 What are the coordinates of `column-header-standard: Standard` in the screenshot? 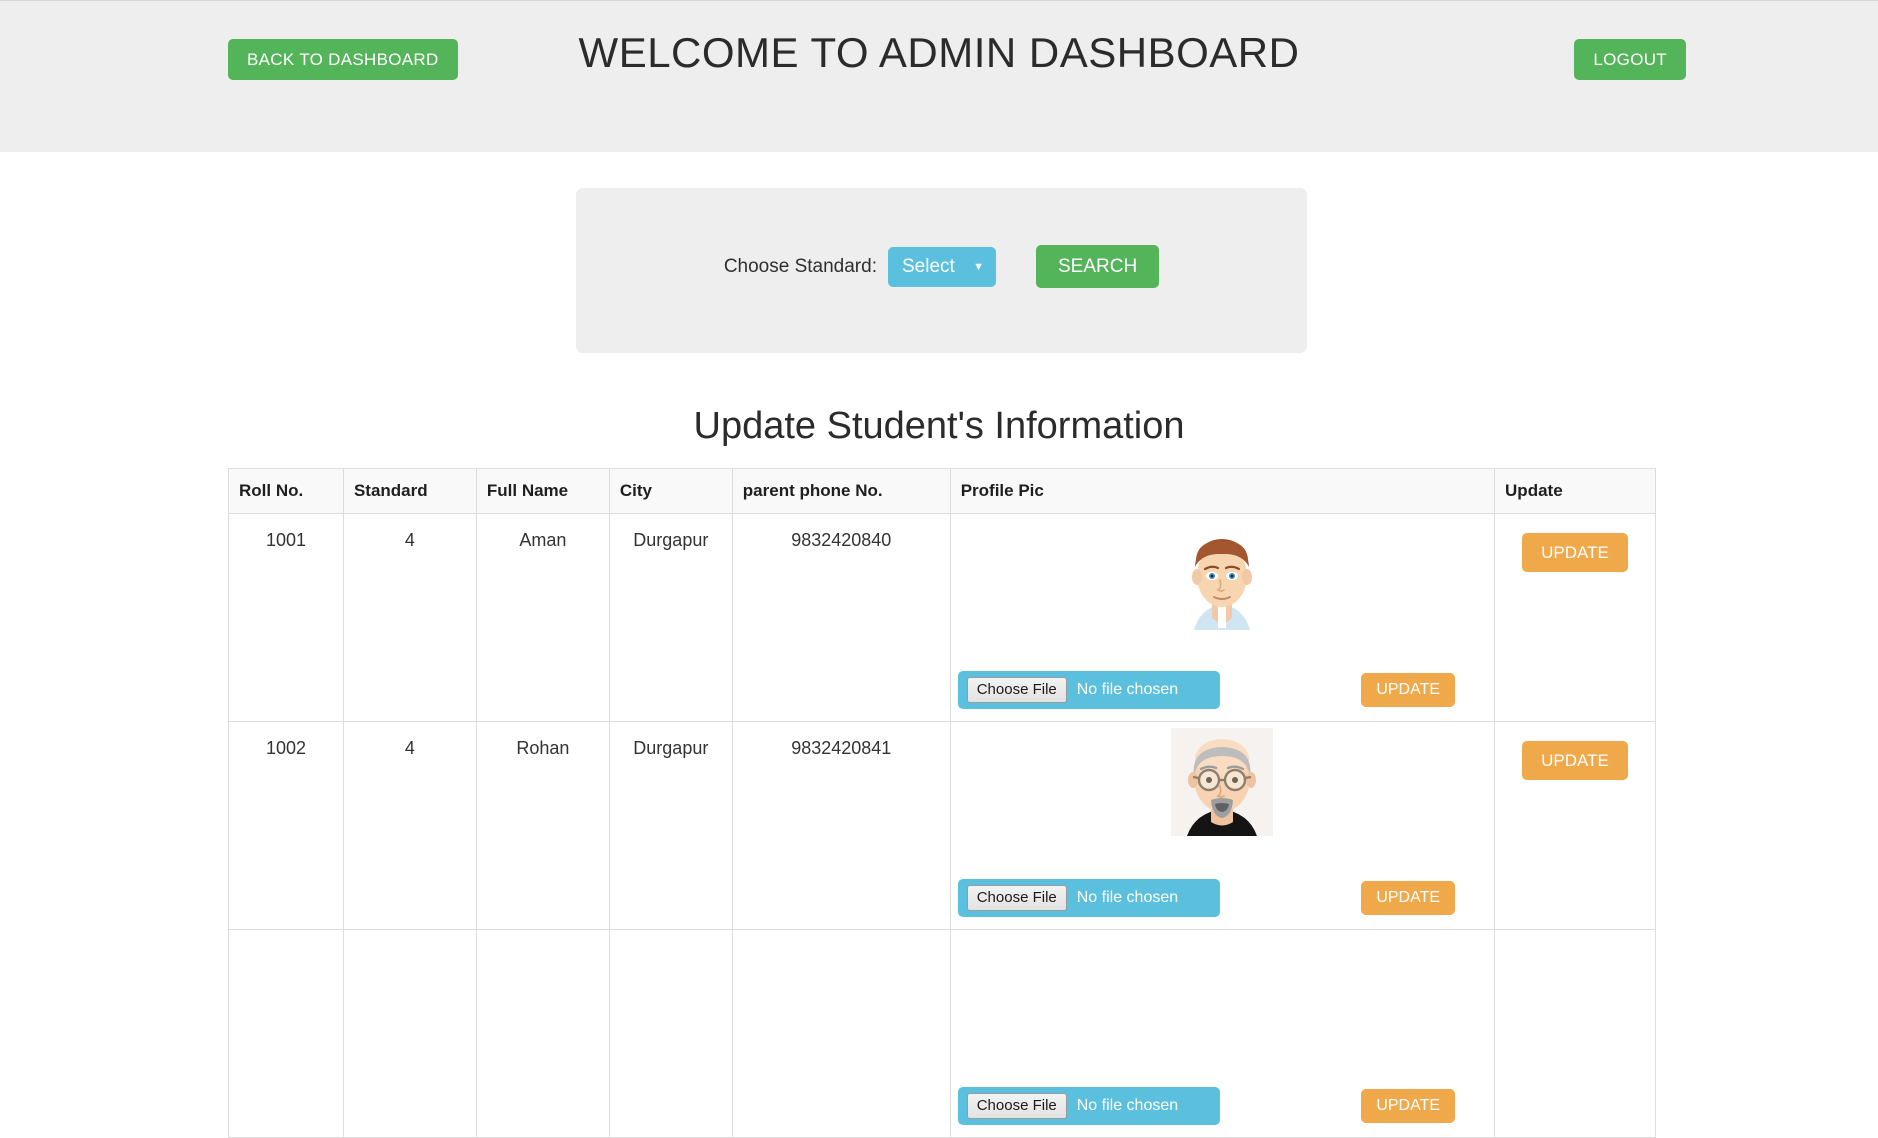 It's located at (409, 491).